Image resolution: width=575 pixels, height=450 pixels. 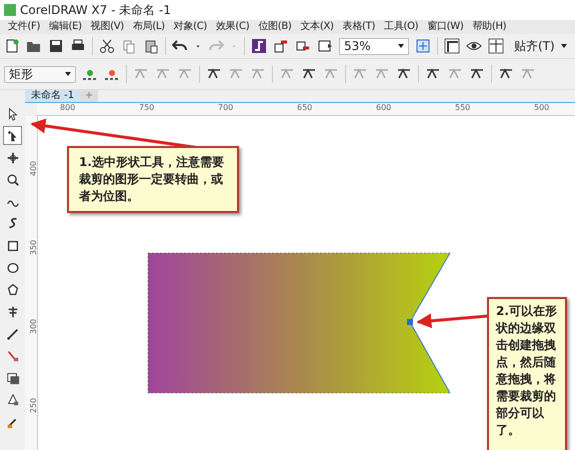 What do you see at coordinates (33, 168) in the screenshot?
I see `ruler-label: 400` at bounding box center [33, 168].